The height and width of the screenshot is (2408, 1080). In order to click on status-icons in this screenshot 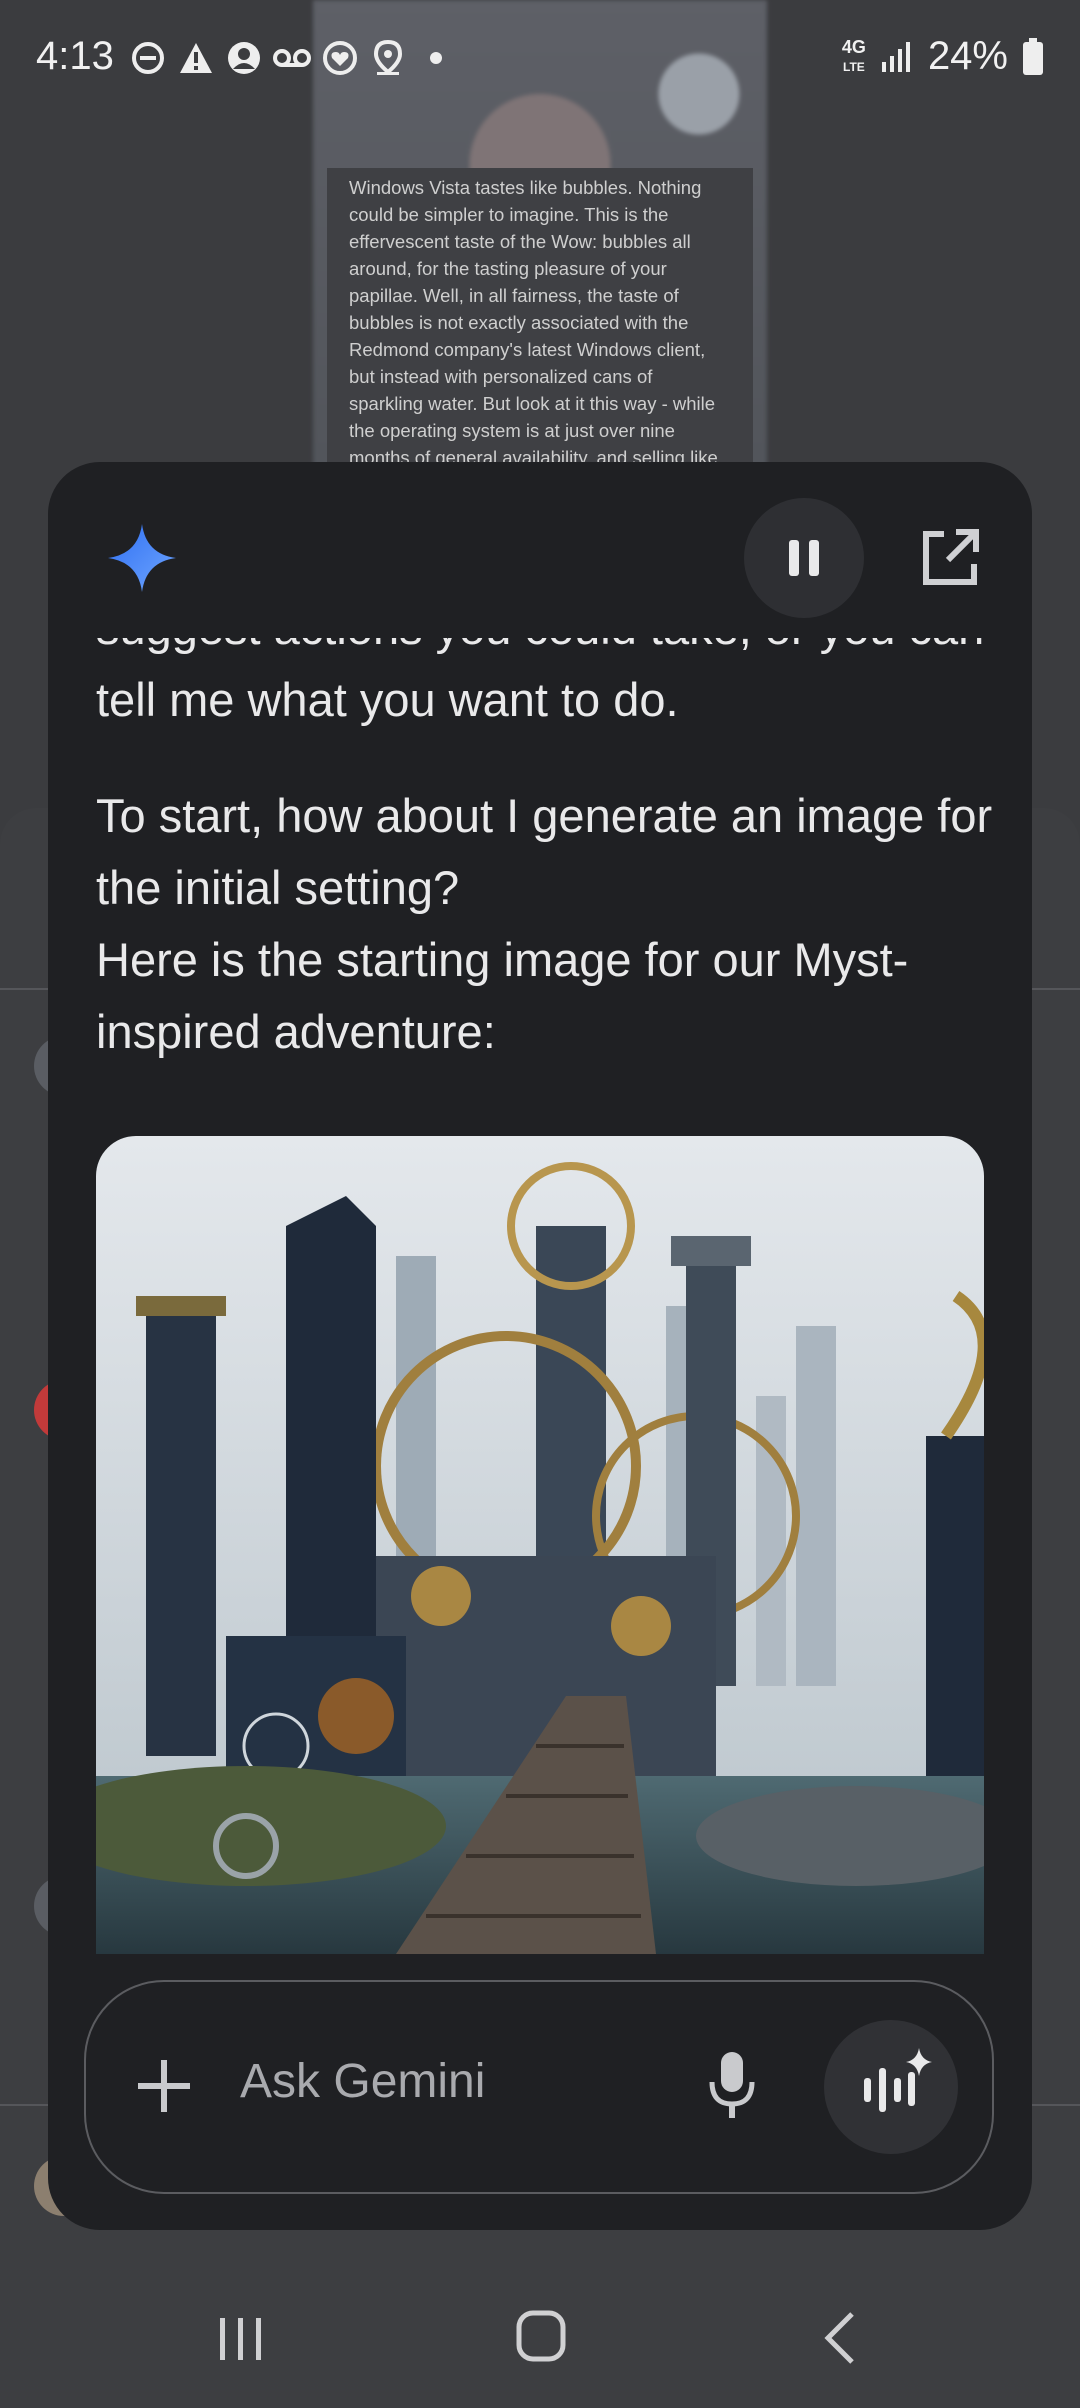, I will do `click(292, 58)`.